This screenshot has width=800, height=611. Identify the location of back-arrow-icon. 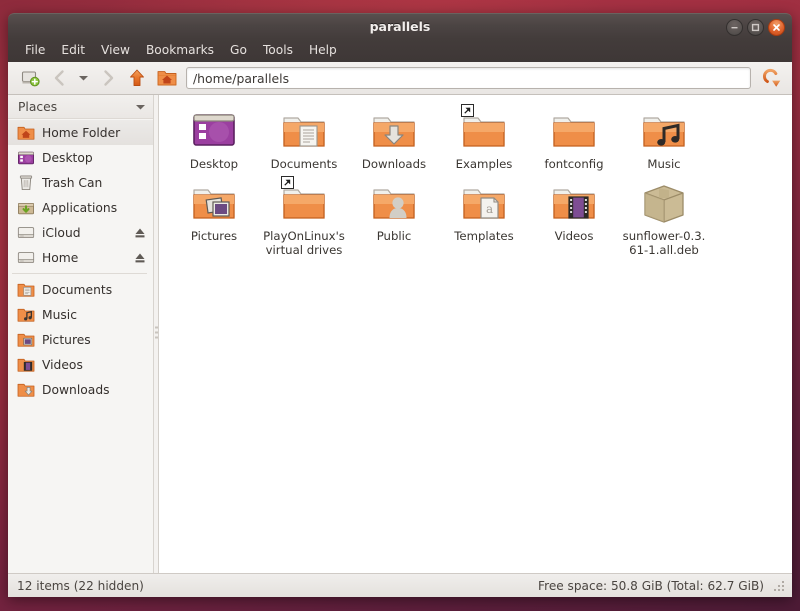
(59, 78).